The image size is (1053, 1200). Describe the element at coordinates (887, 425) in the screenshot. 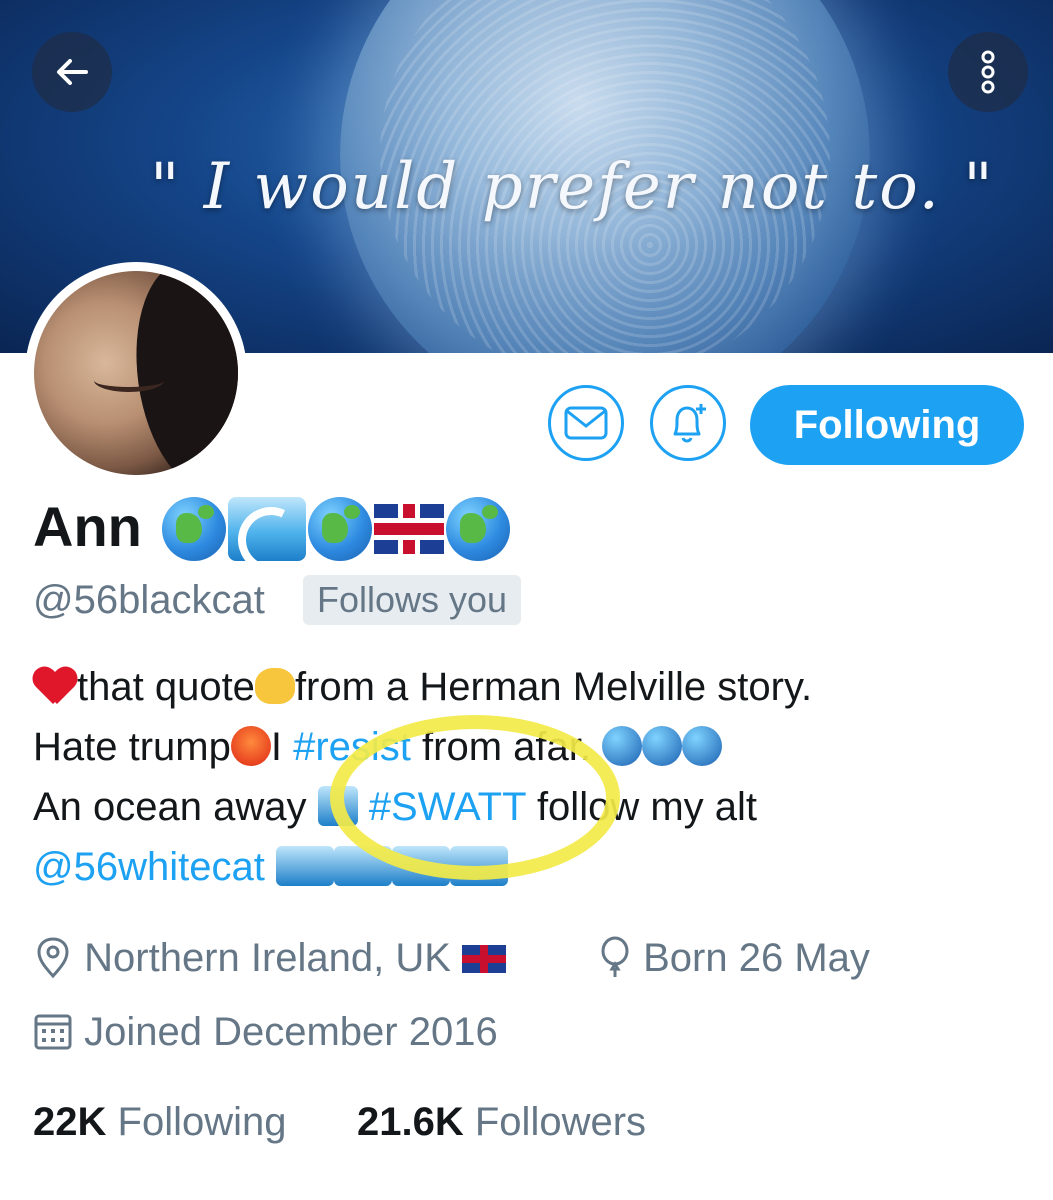

I see `following-button: Following` at that location.